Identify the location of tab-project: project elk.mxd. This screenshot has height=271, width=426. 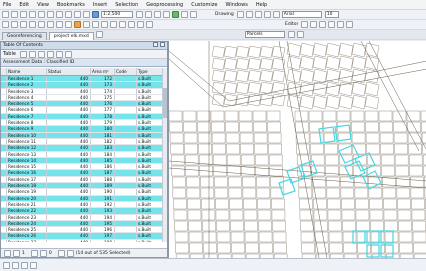
(71, 35).